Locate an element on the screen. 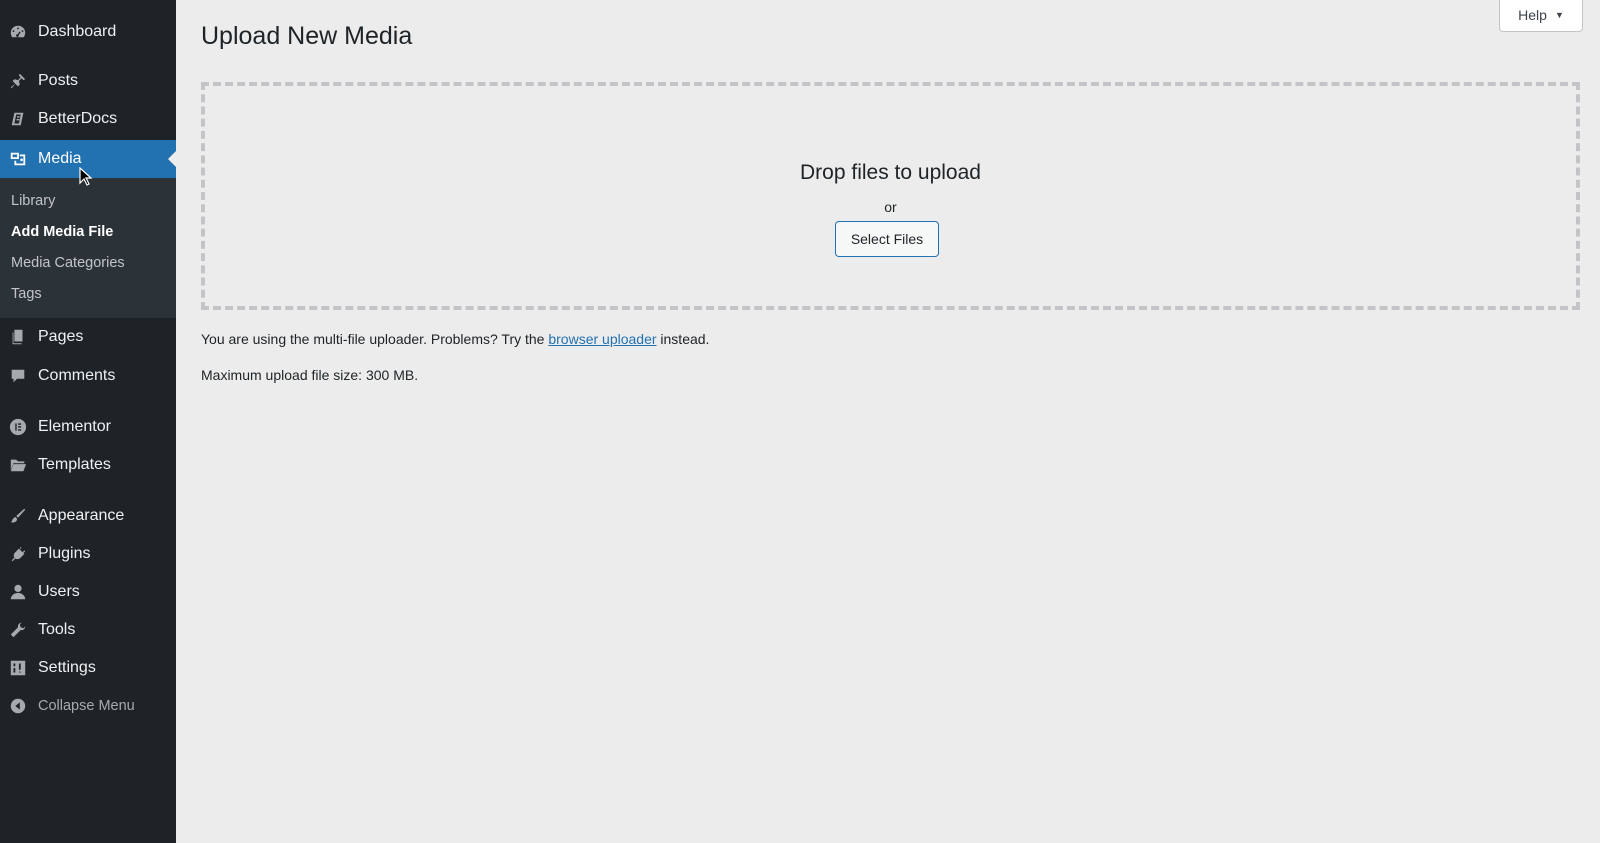  user-icon is located at coordinates (18, 592).